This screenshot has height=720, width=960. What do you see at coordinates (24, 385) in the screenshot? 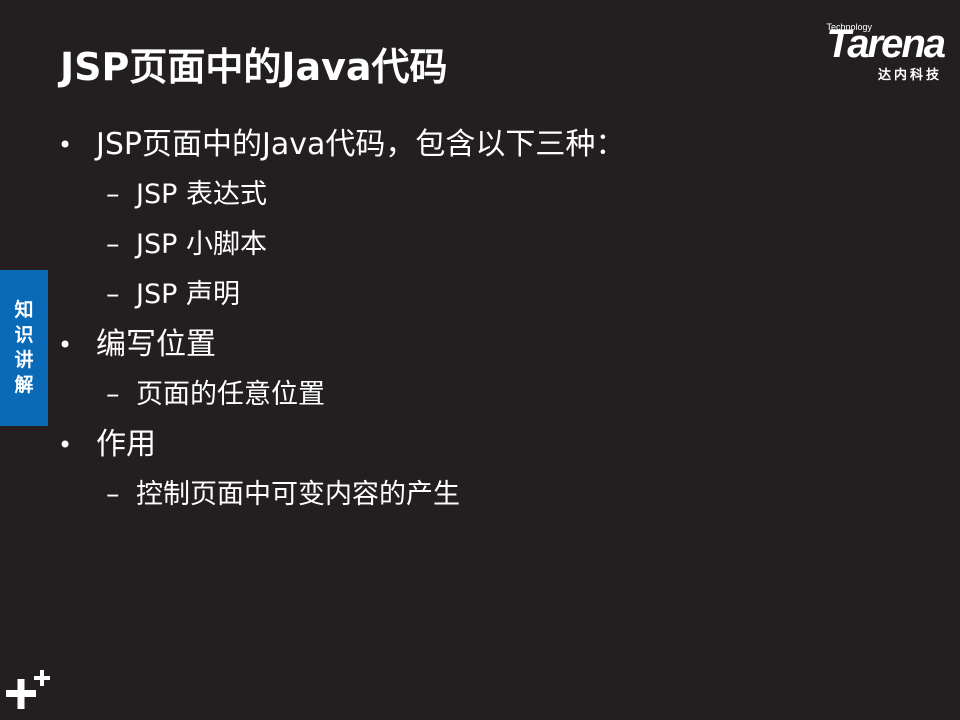
I see `side-tab-char: 解` at bounding box center [24, 385].